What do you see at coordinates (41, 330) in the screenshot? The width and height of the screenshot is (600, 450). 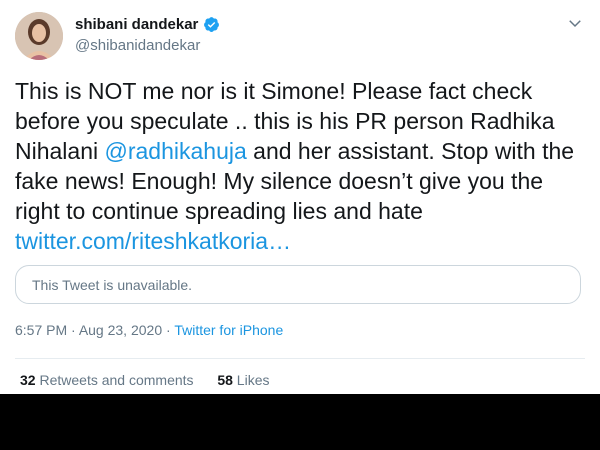 I see `tweet-time: 6:57 PM` at bounding box center [41, 330].